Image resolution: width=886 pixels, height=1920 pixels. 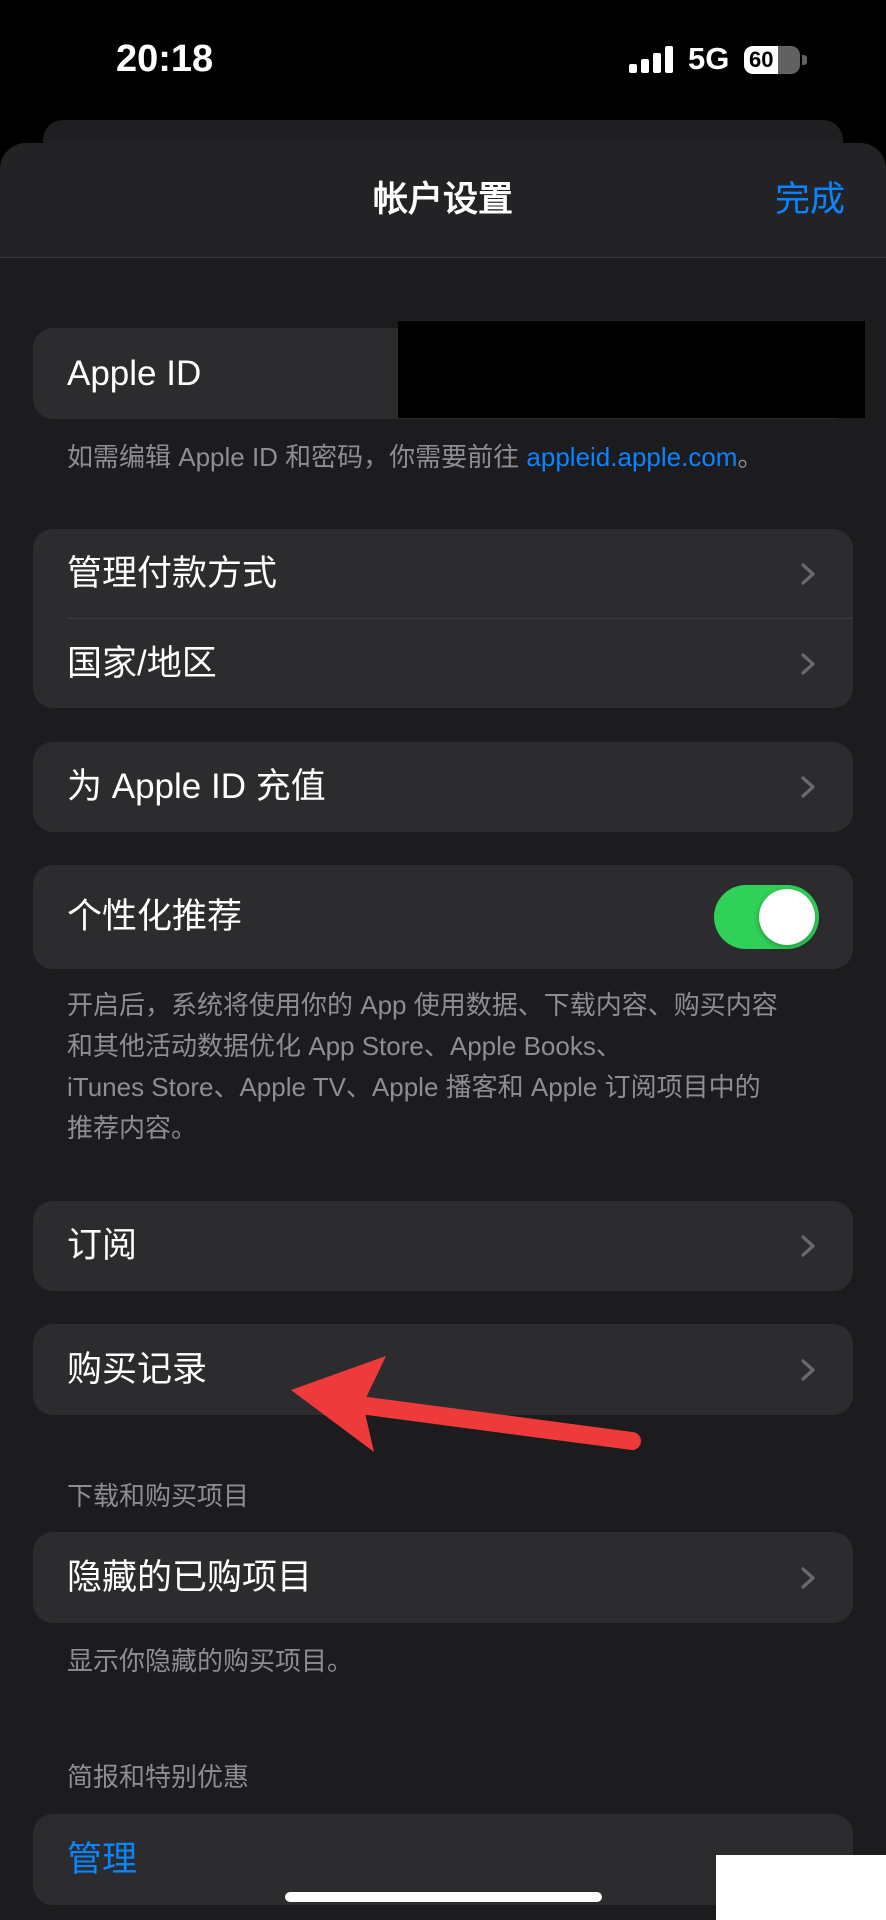 I want to click on row-label: 管理付款方式, so click(x=172, y=573).